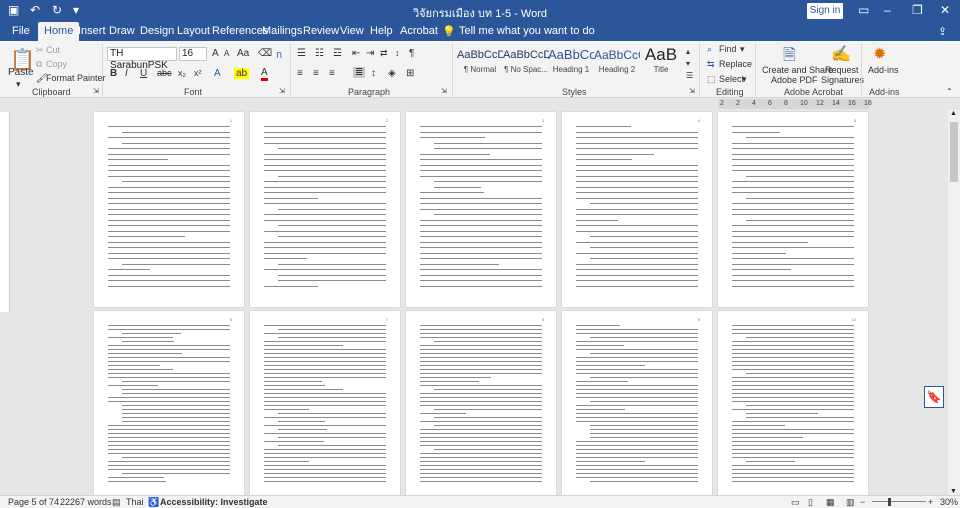 Image resolution: width=960 pixels, height=508 pixels. What do you see at coordinates (86, 502) in the screenshot?
I see `word-count: 22267 words` at bounding box center [86, 502].